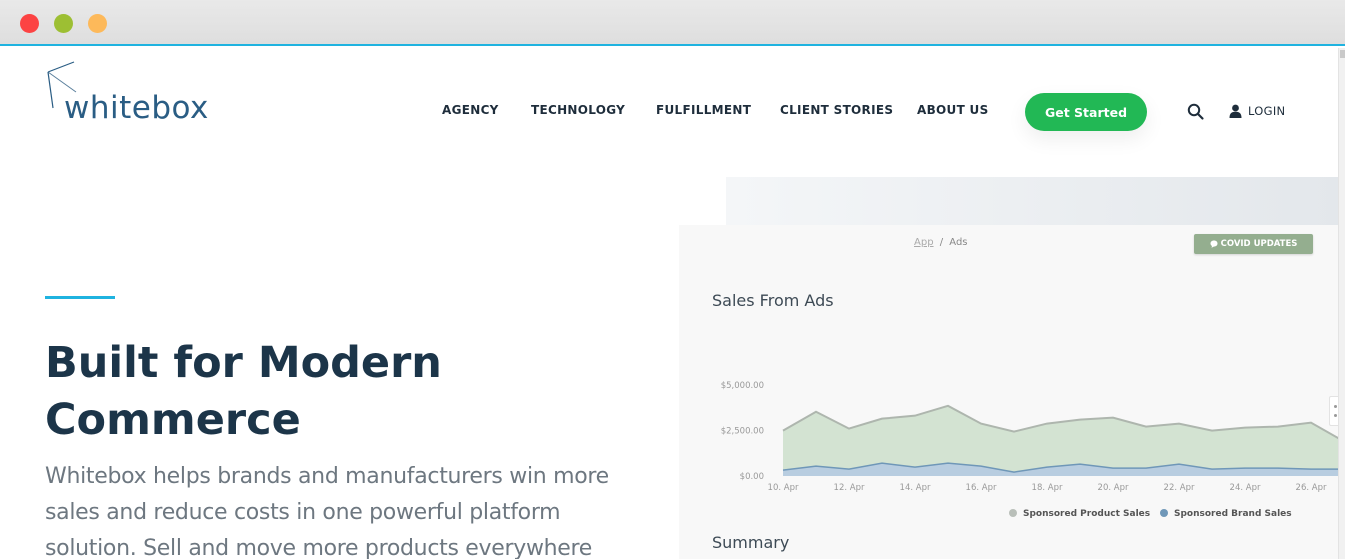 Image resolution: width=1345 pixels, height=559 pixels. What do you see at coordinates (1333, 411) in the screenshot?
I see `chart-menu-button` at bounding box center [1333, 411].